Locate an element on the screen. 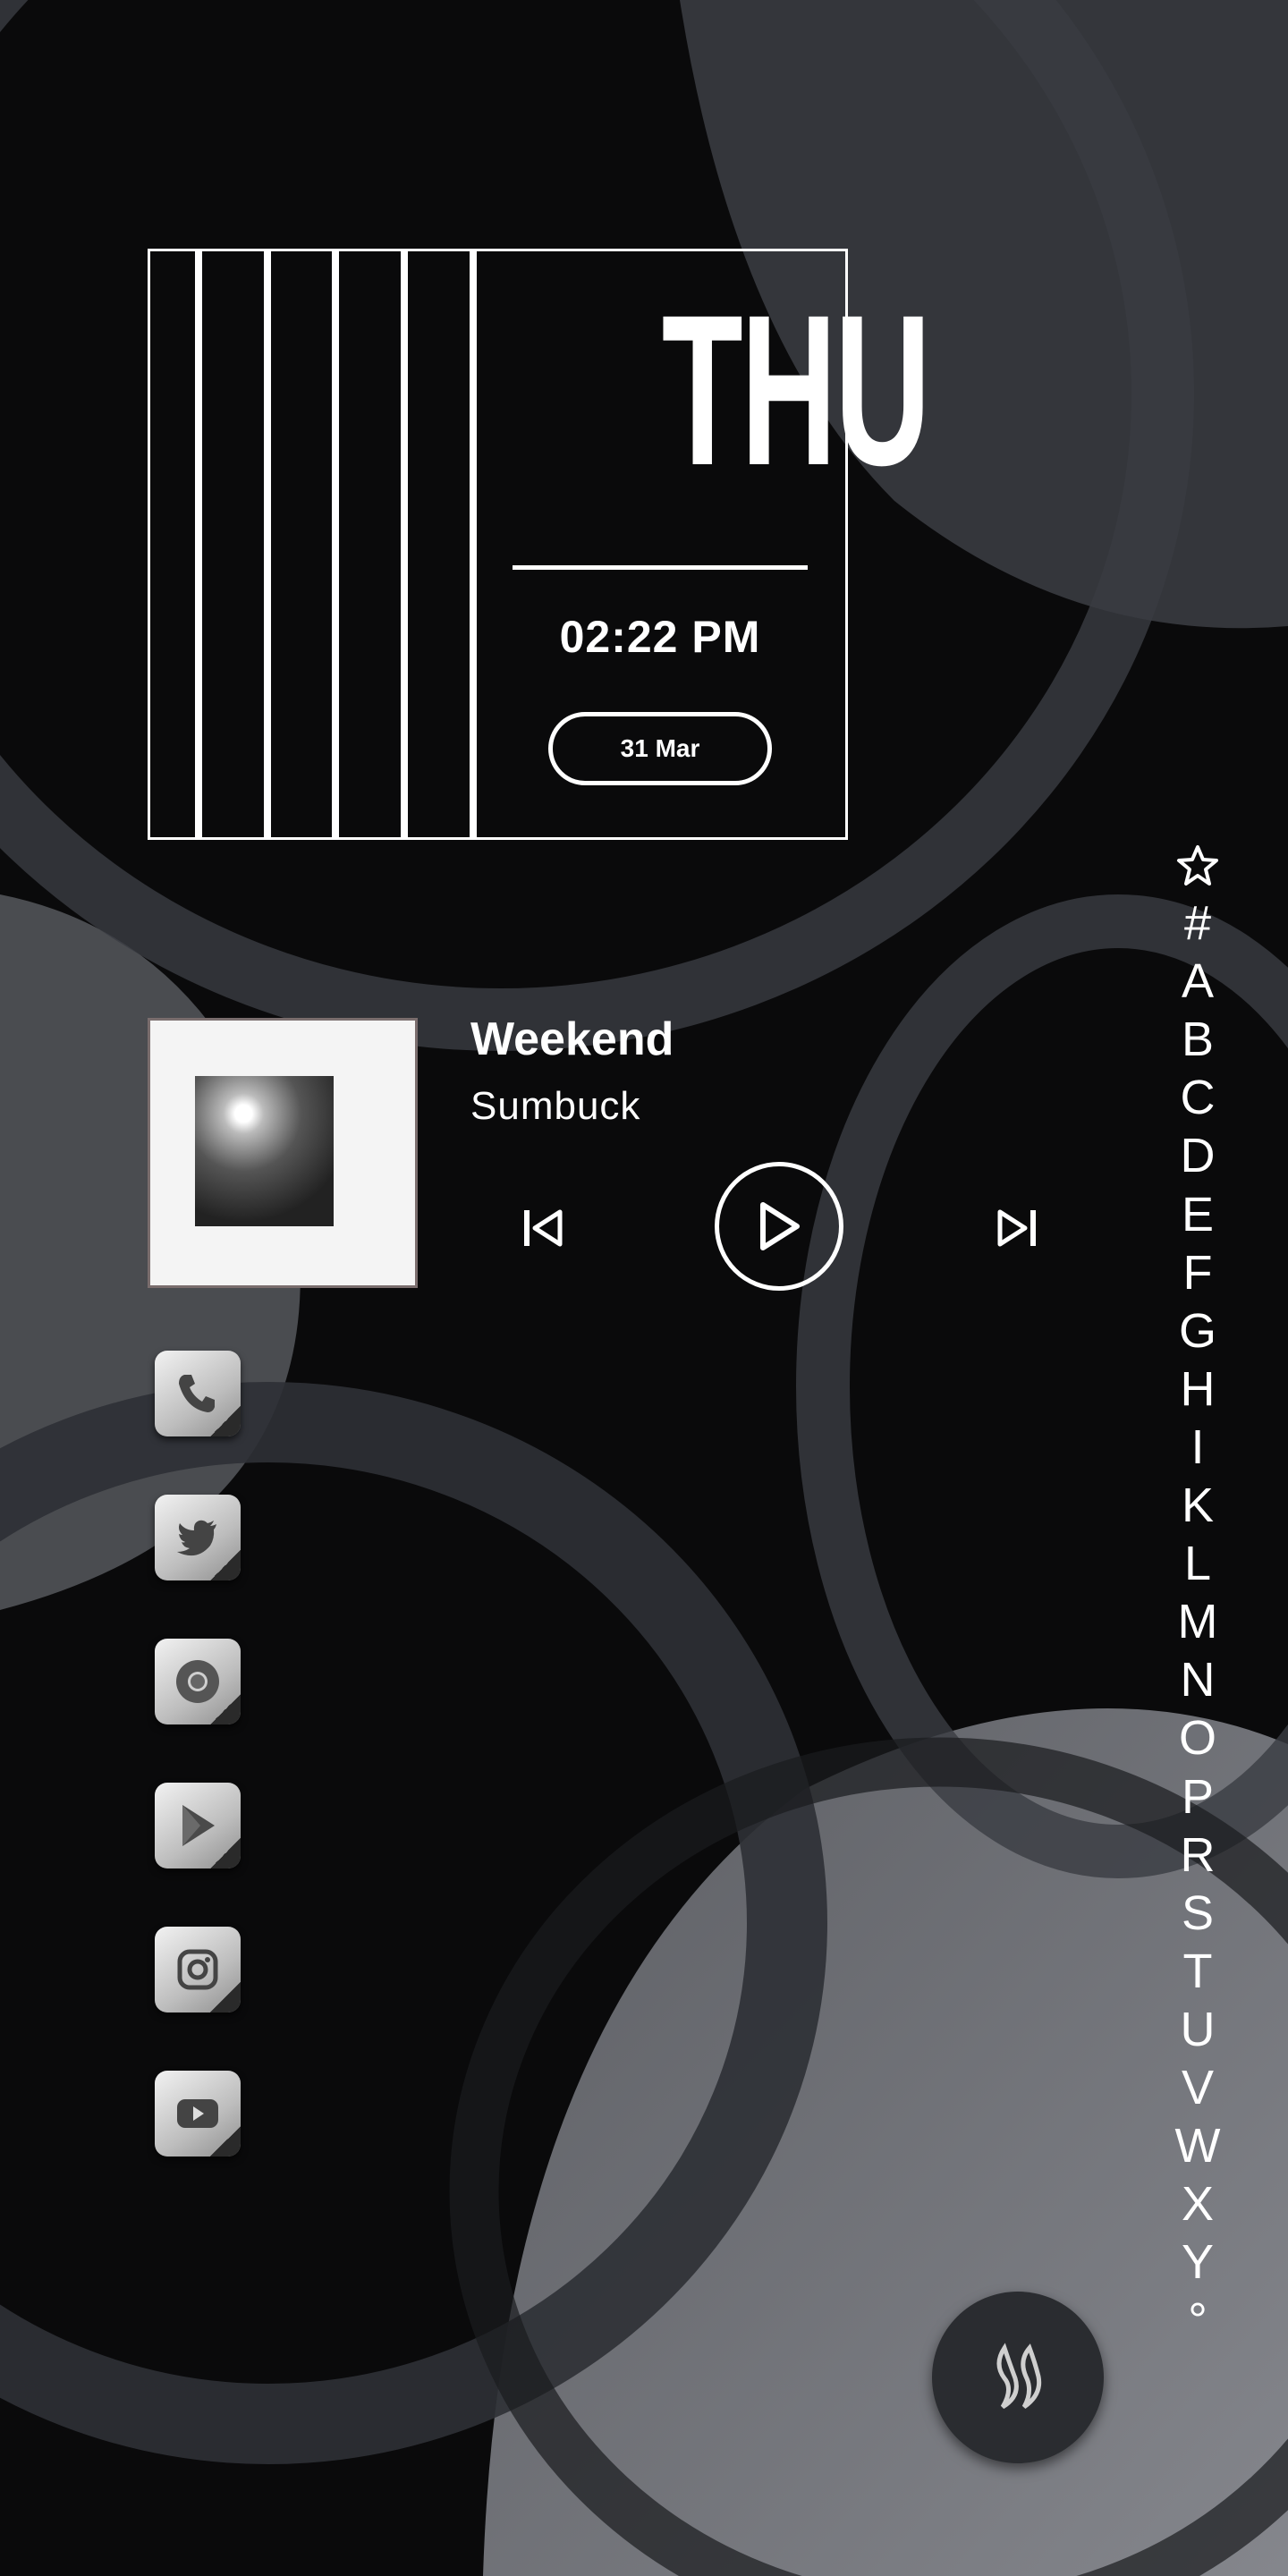 The width and height of the screenshot is (1288, 2576). song-artist: Sumbuck is located at coordinates (555, 1106).